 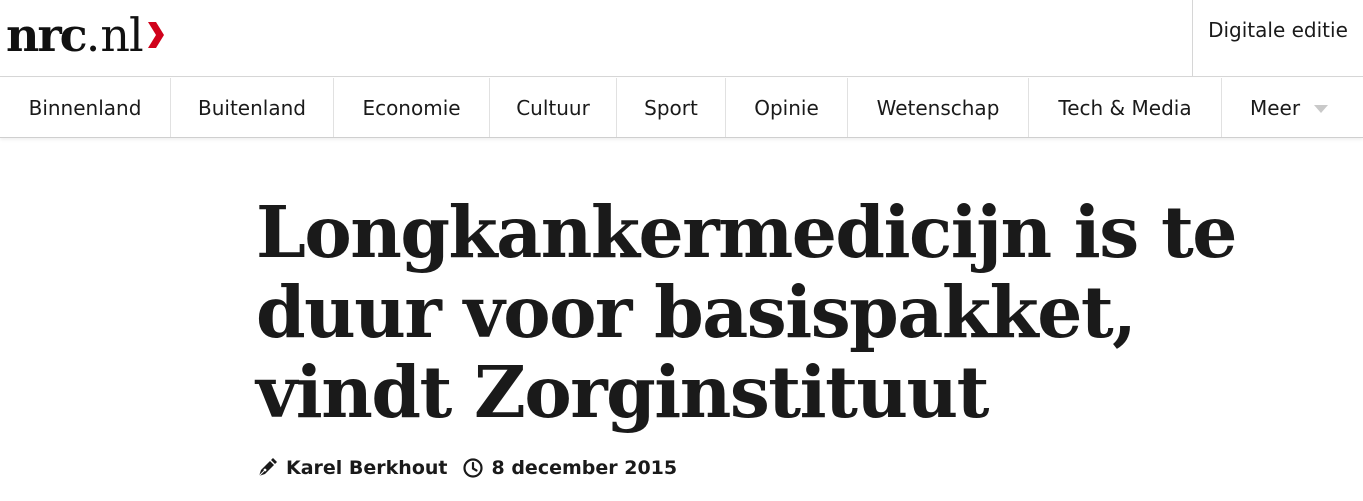 What do you see at coordinates (155, 35) in the screenshot?
I see `logo-chevron-icon` at bounding box center [155, 35].